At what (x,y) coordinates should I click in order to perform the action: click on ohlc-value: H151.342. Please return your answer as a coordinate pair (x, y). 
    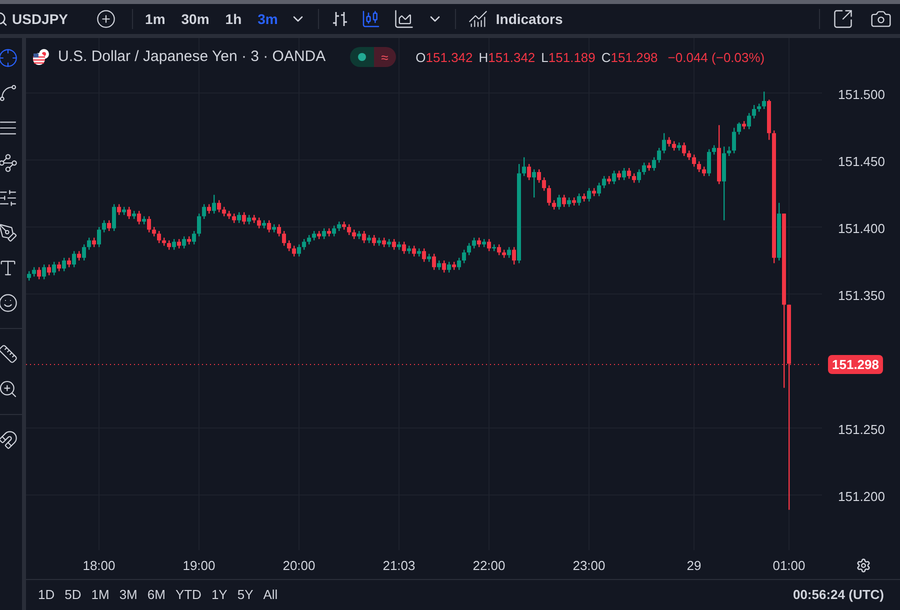
    Looking at the image, I should click on (507, 57).